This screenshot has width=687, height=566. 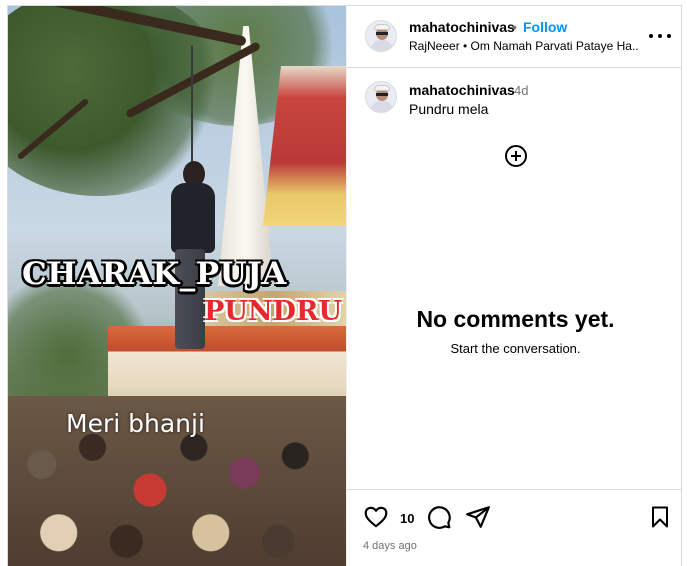 What do you see at coordinates (515, 319) in the screenshot?
I see `empty-comments-title: No comments yet.` at bounding box center [515, 319].